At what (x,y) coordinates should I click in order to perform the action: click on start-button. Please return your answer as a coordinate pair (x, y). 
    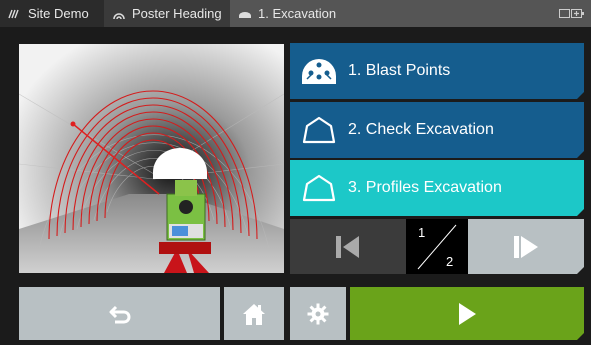
    Looking at the image, I should click on (467, 313).